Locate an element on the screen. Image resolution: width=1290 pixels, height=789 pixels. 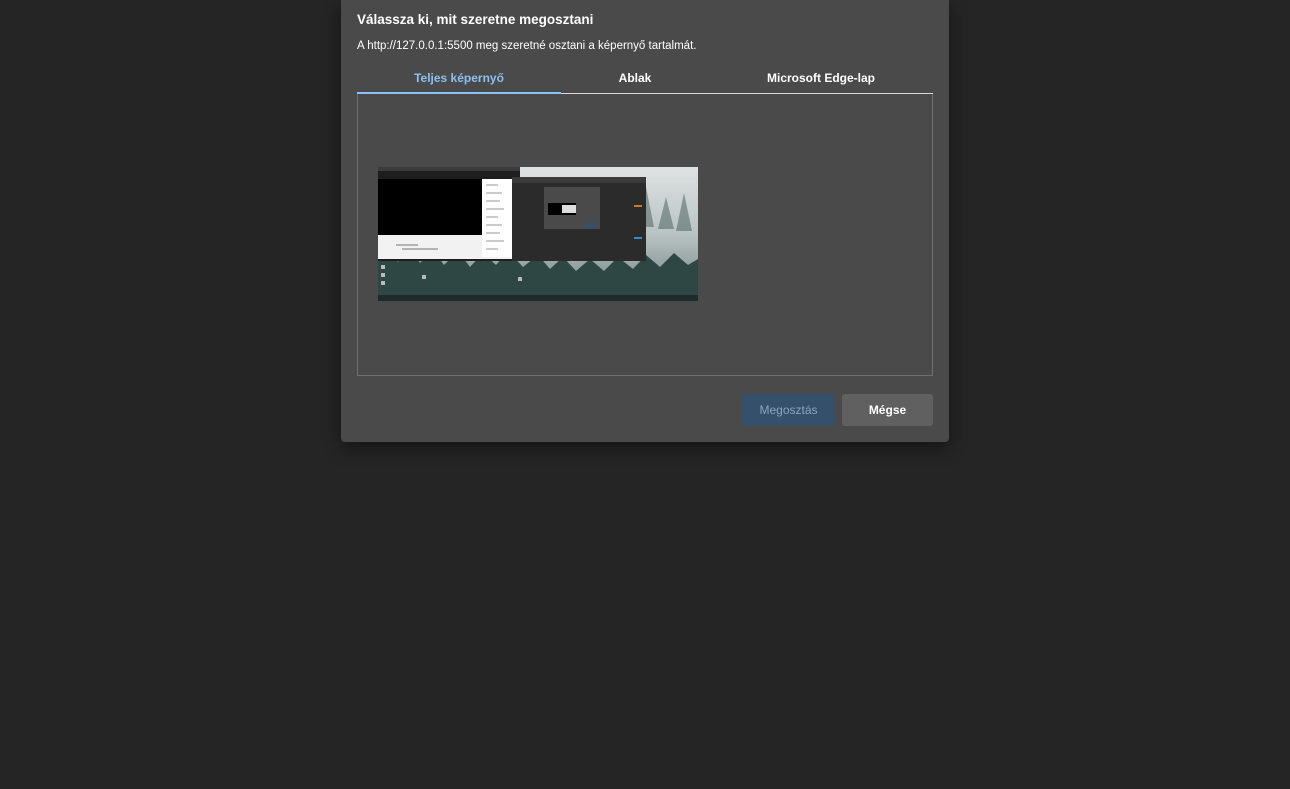
tab-entire-screen: Teljes képernyő is located at coordinates (459, 78).